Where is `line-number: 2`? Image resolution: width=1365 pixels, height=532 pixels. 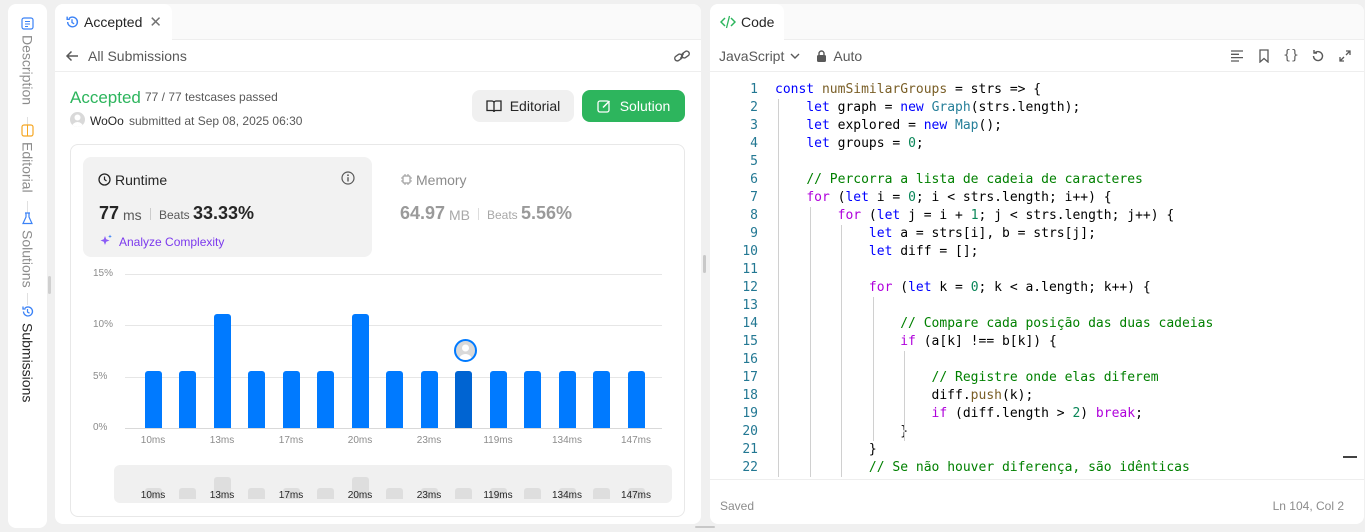
line-number: 2 is located at coordinates (754, 107).